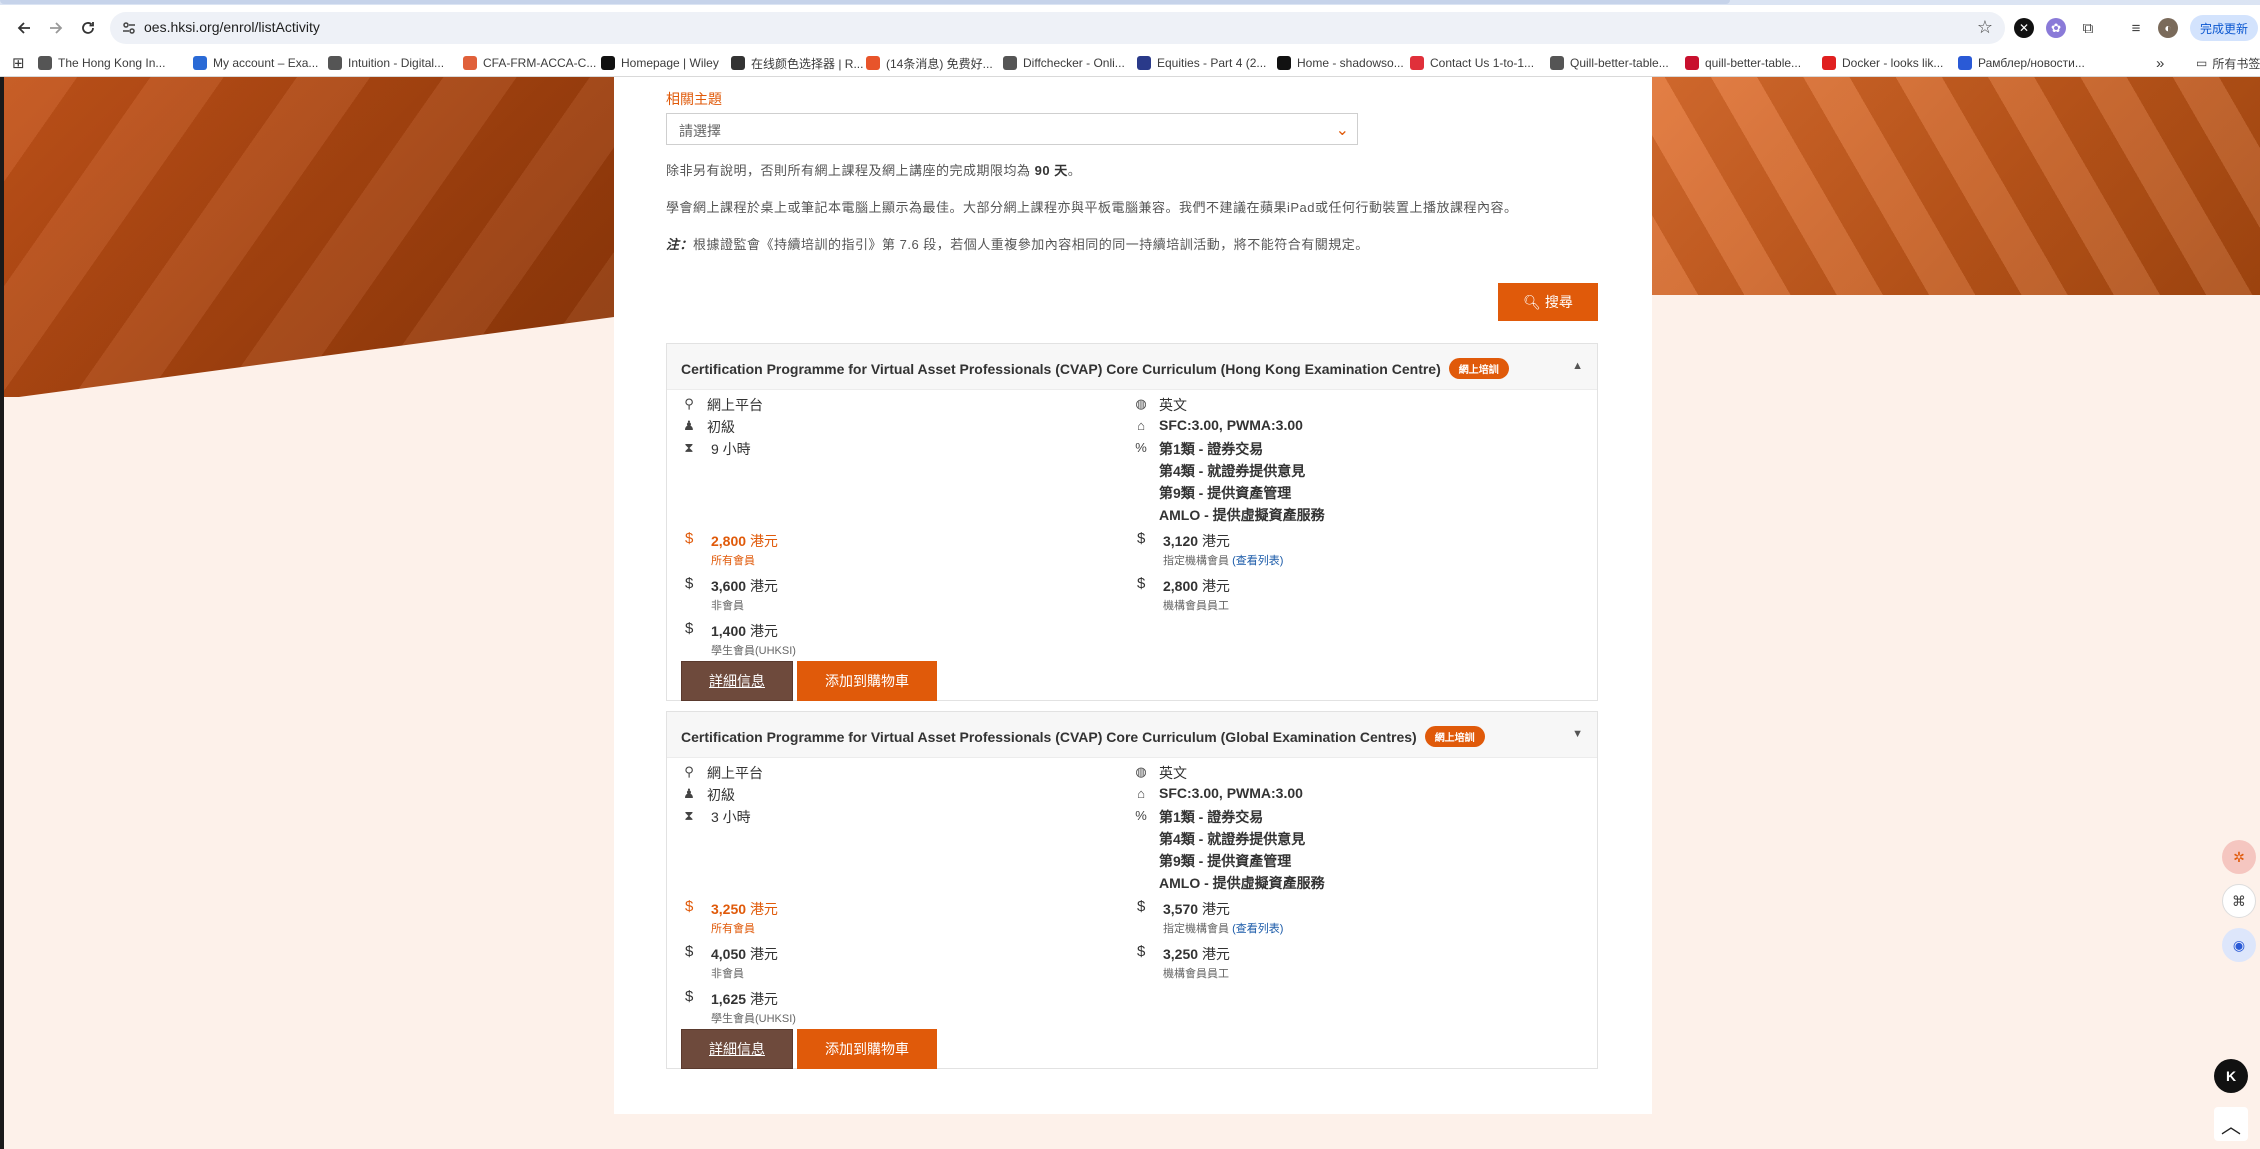  What do you see at coordinates (1051, 170) in the screenshot?
I see `completion-days: 90 天` at bounding box center [1051, 170].